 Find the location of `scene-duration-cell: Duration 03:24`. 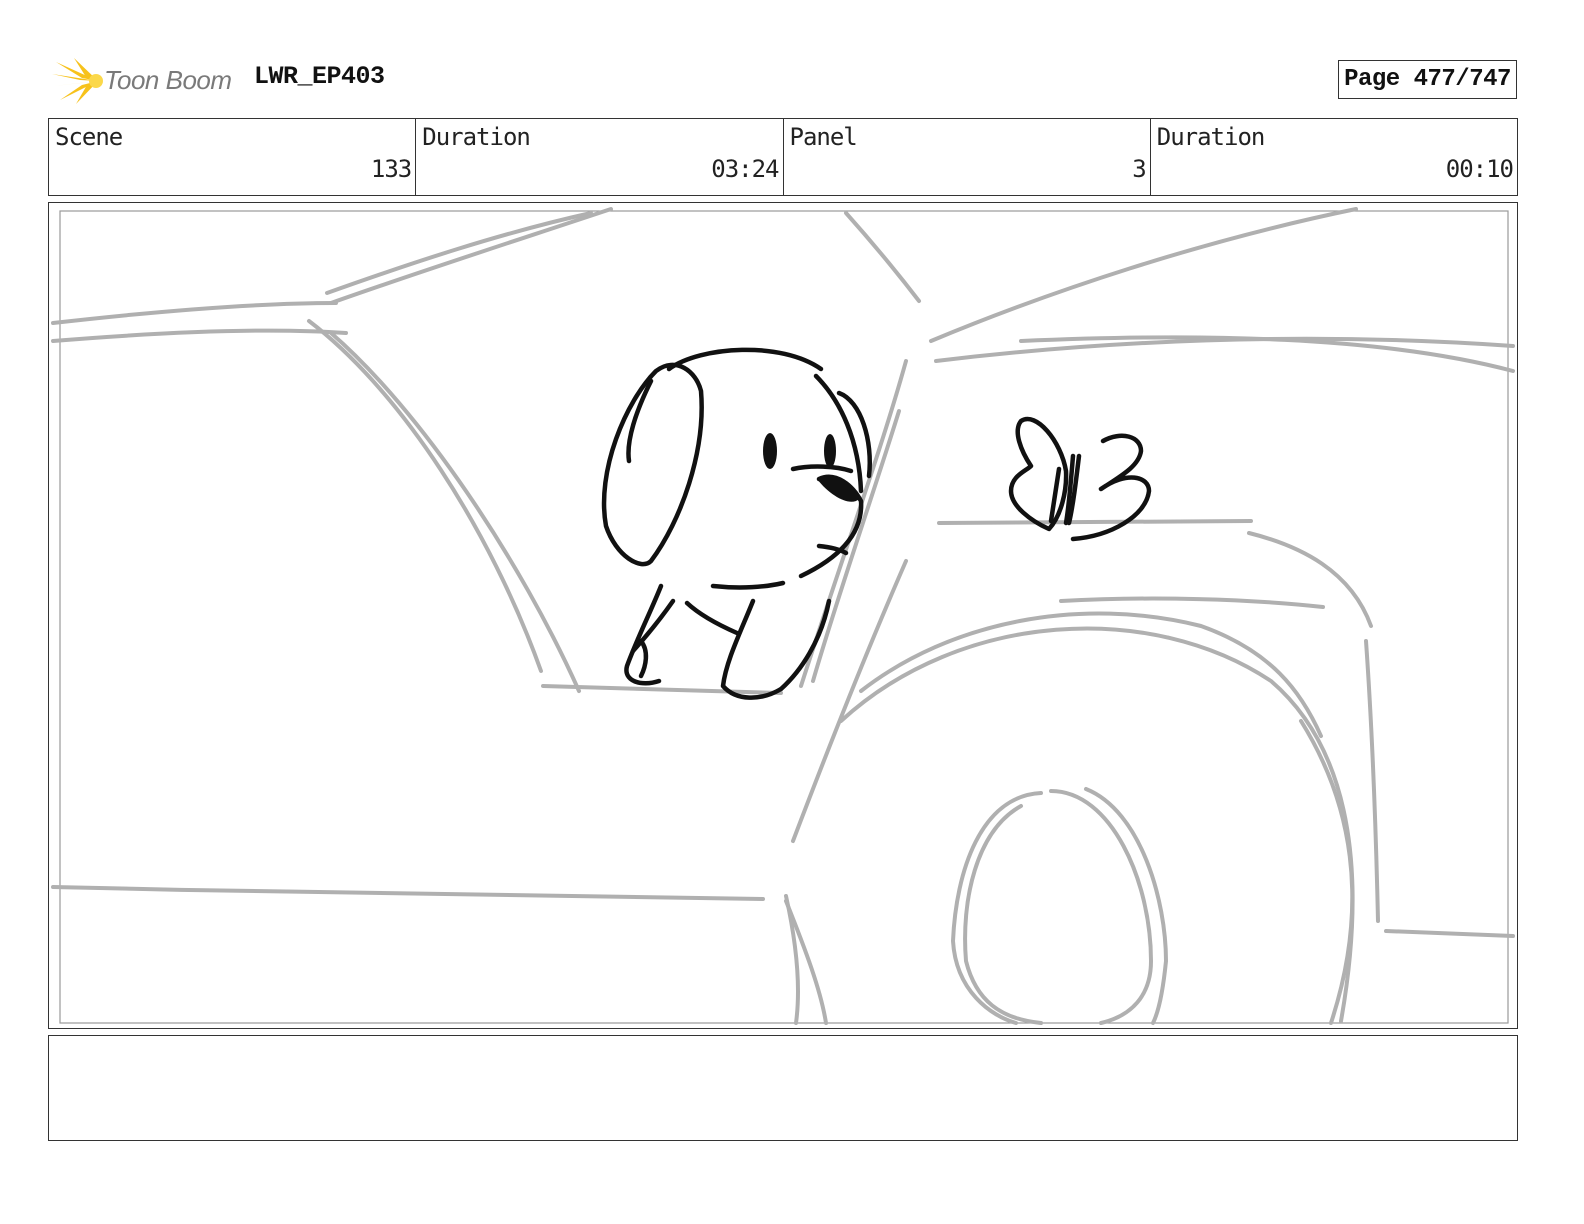

scene-duration-cell: Duration 03:24 is located at coordinates (600, 157).